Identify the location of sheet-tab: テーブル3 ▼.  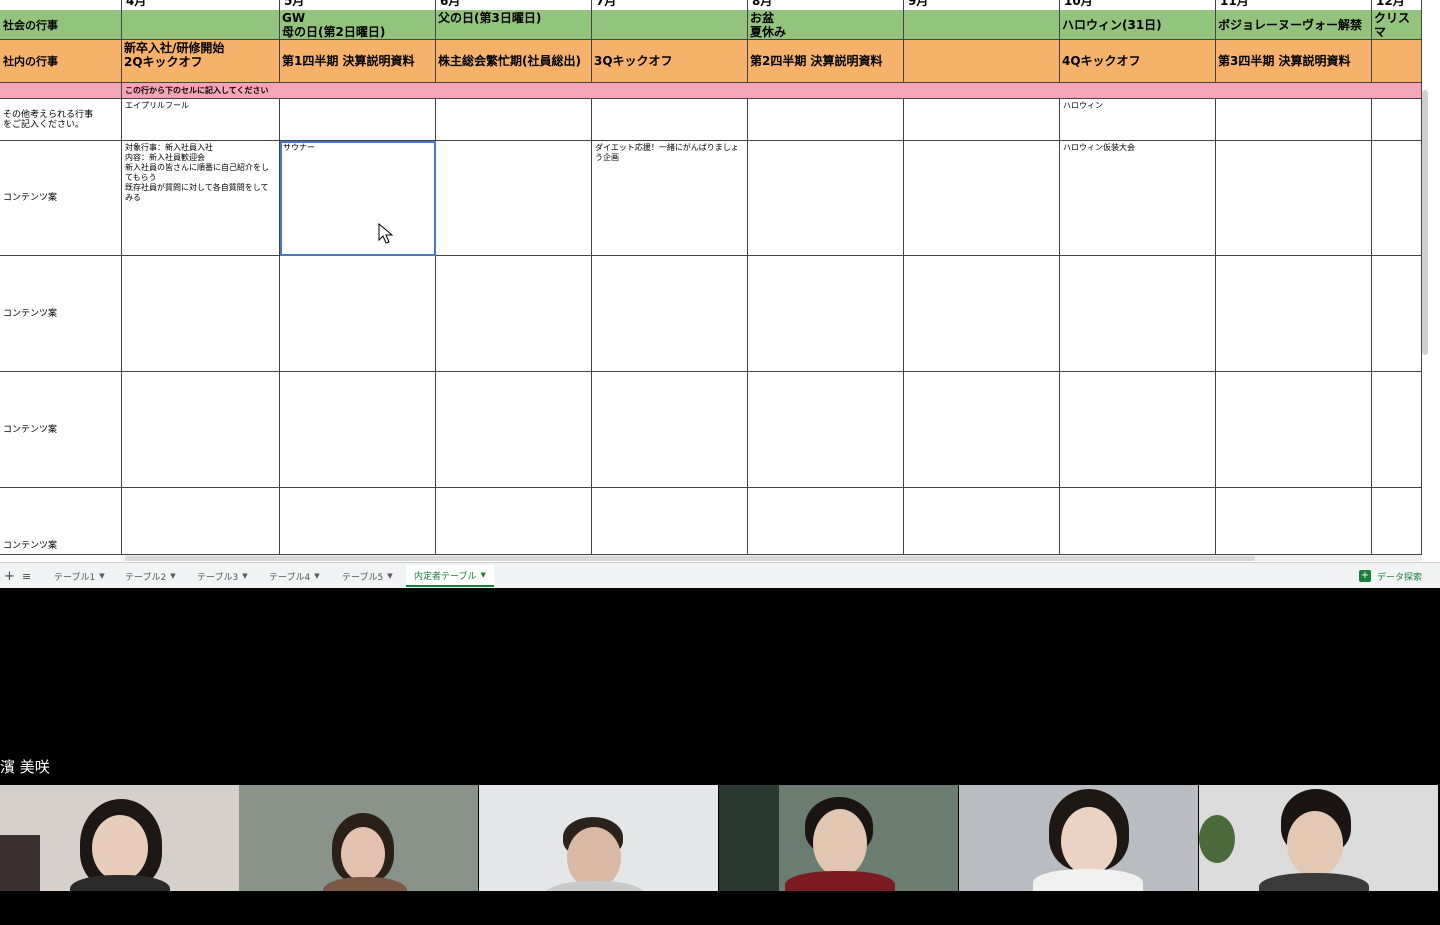
(222, 576).